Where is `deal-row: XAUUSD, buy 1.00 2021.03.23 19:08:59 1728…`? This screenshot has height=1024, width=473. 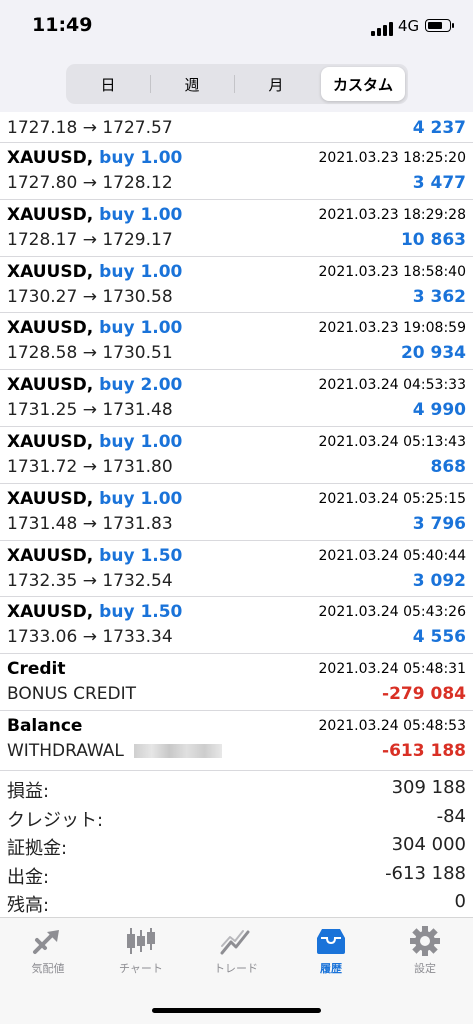 deal-row: XAUUSD, buy 1.00 2021.03.23 19:08:59 1728… is located at coordinates (236, 342).